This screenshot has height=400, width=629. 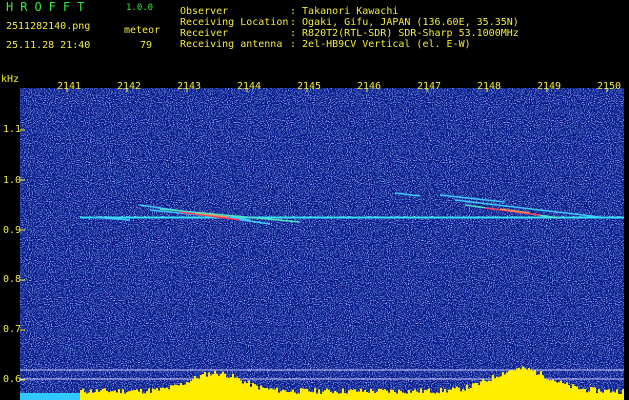 What do you see at coordinates (231, 44) in the screenshot?
I see `antenna-key: Receiving antenna` at bounding box center [231, 44].